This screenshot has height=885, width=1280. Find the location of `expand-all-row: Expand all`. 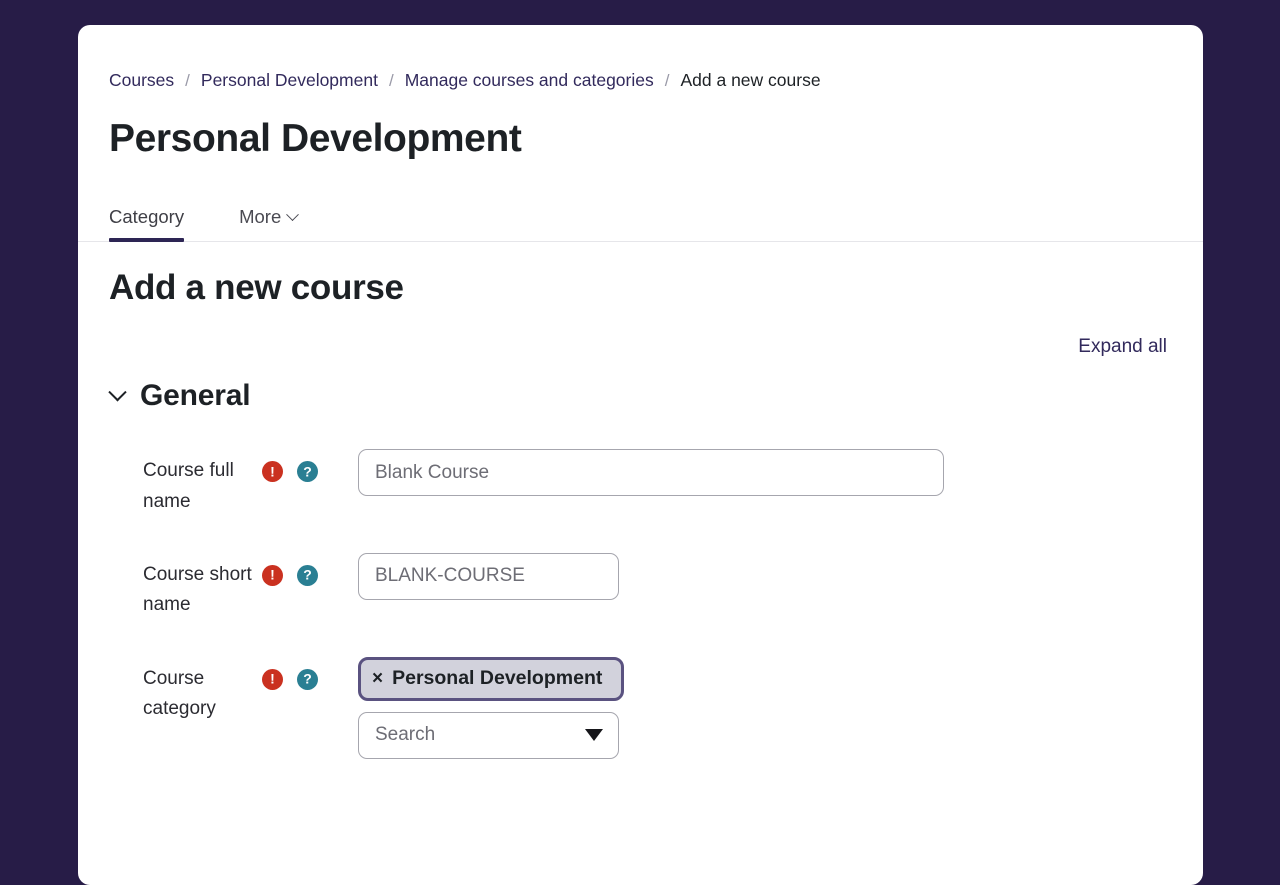

expand-all-row: Expand all is located at coordinates (640, 347).